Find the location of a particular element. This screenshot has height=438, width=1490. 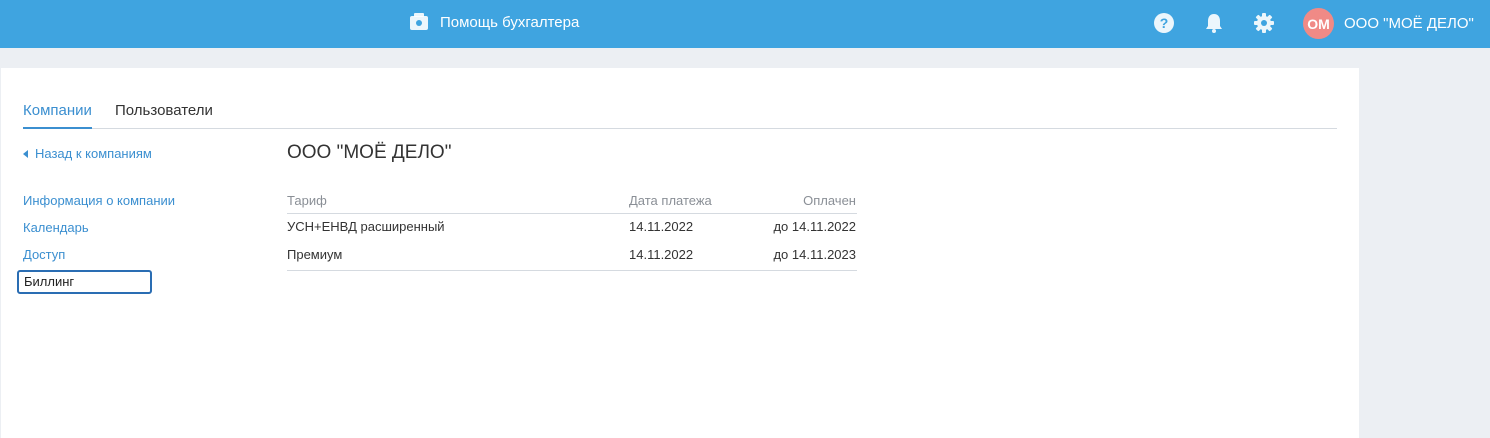

back-to-companies-link: Назад к компаниям is located at coordinates (87, 153).